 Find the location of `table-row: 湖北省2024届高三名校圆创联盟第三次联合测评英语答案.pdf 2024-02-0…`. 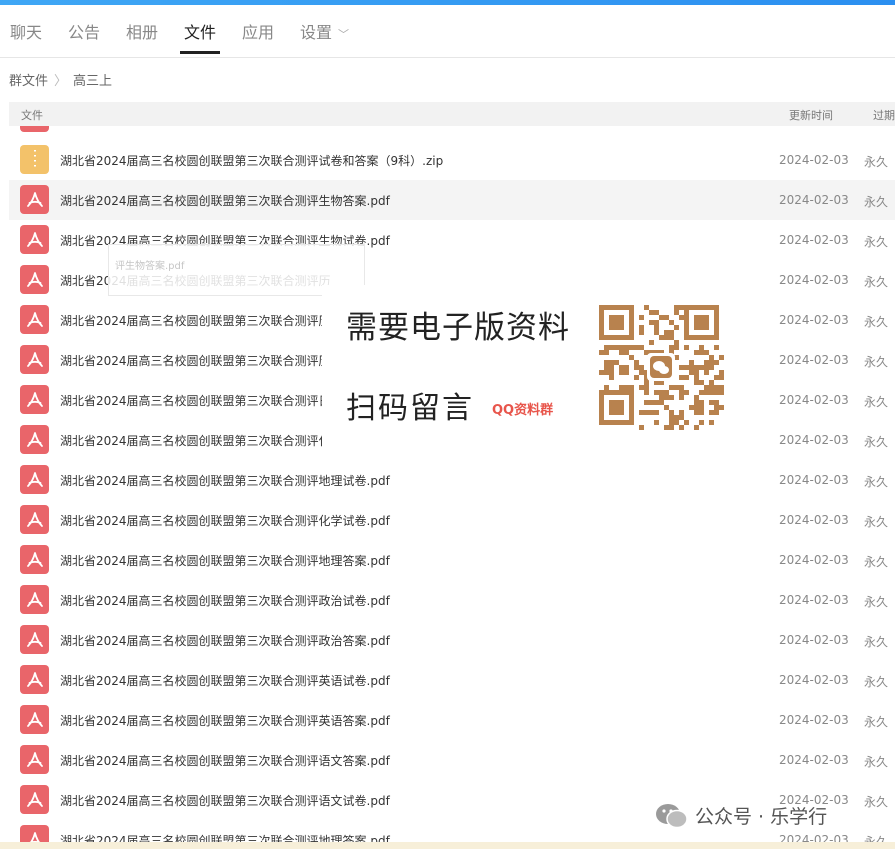

table-row: 湖北省2024届高三名校圆创联盟第三次联合测评英语答案.pdf 2024-02-0… is located at coordinates (452, 720).